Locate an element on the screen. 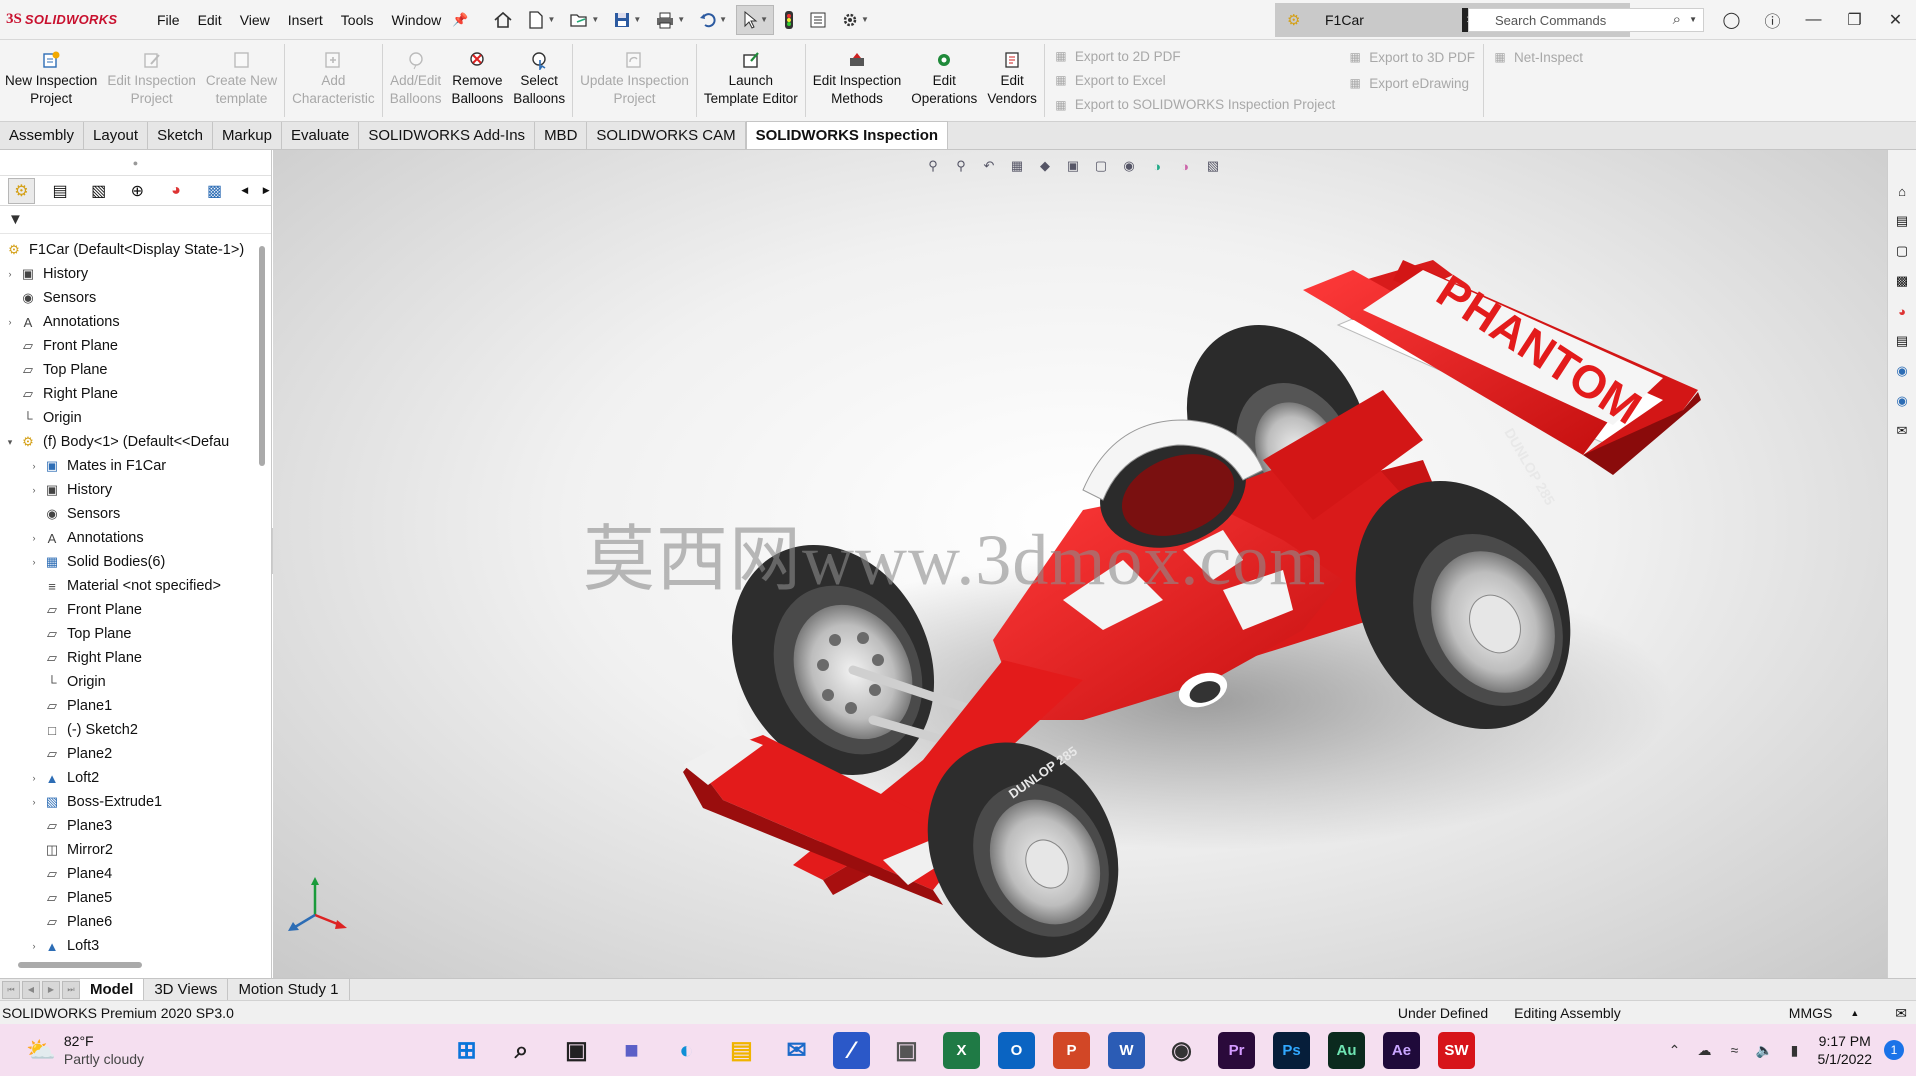 The width and height of the screenshot is (1916, 1076). feature-manager-tab-icon: ⚙ is located at coordinates (21, 190).